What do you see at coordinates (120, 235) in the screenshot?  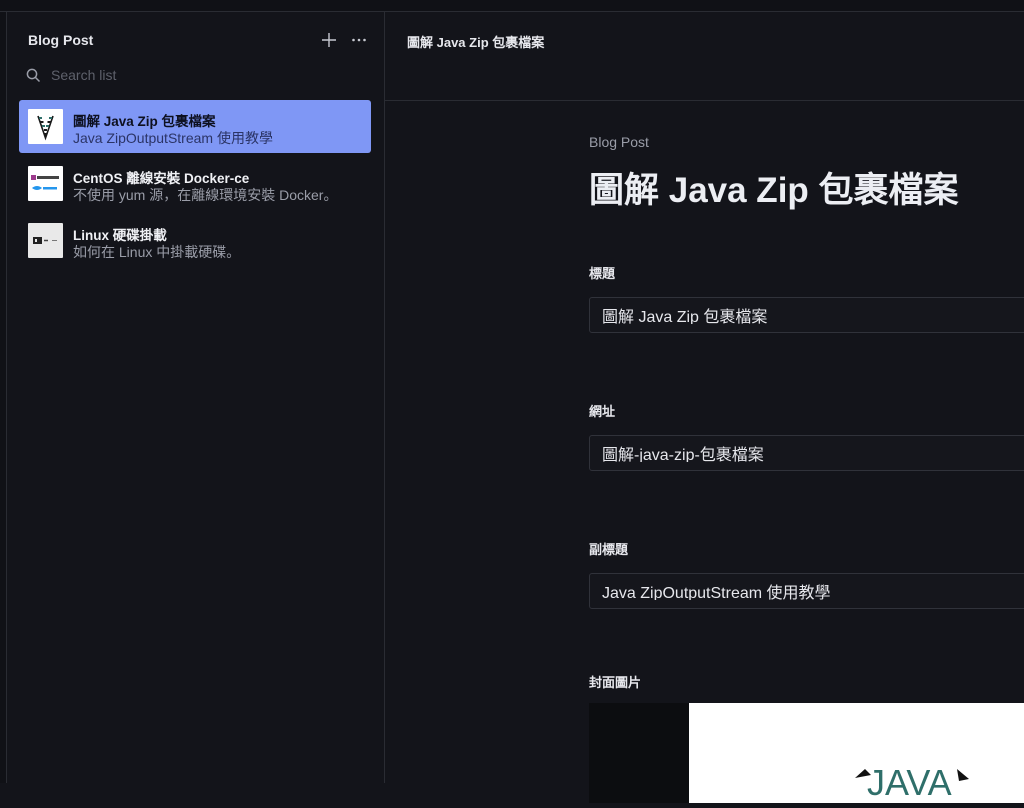 I see `list-item-title: Linux 硬碟掛載` at bounding box center [120, 235].